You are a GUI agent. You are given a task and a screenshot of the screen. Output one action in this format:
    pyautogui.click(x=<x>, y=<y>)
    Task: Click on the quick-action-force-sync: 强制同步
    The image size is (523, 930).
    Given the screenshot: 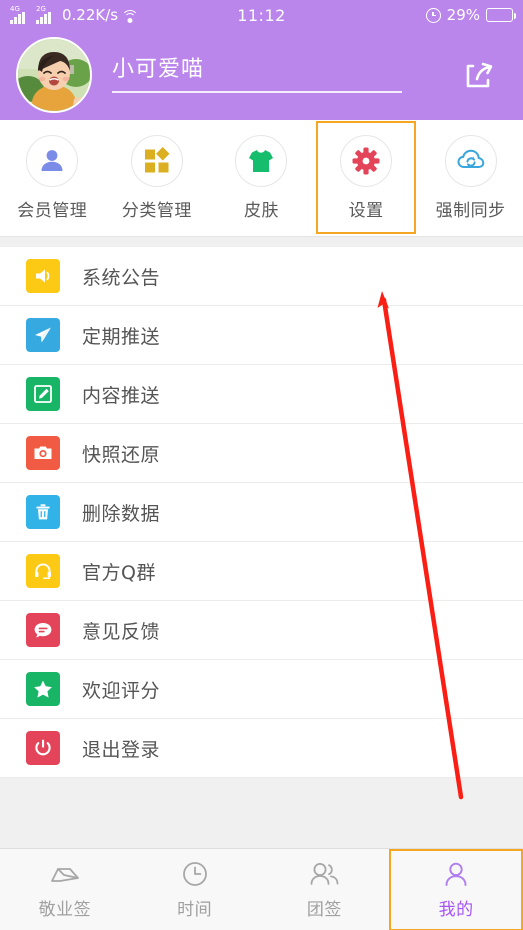 What is the action you would take?
    pyautogui.click(x=471, y=178)
    